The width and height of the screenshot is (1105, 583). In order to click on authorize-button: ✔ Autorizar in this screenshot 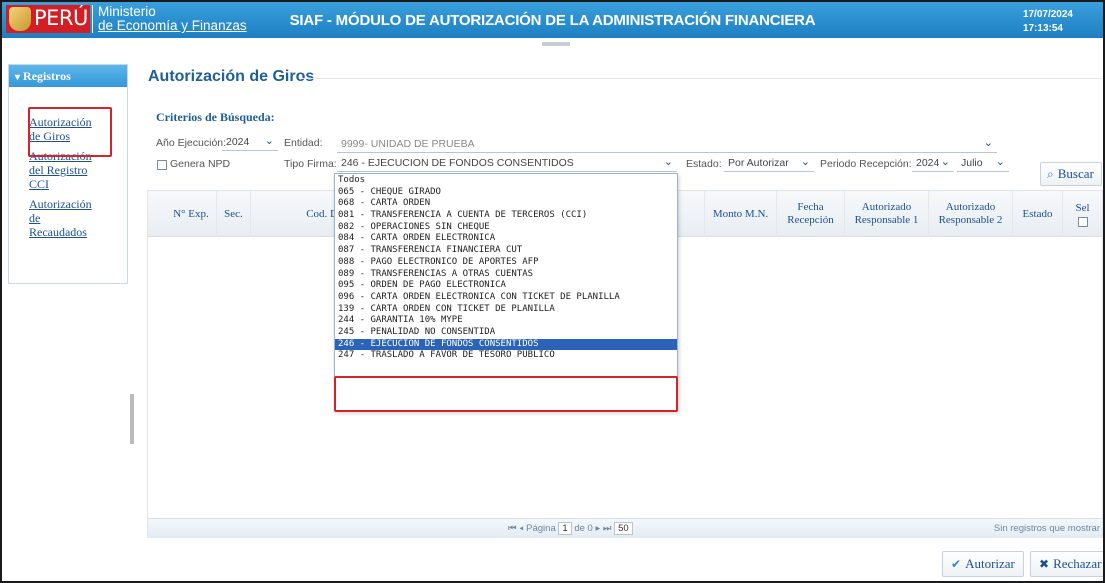, I will do `click(983, 564)`.